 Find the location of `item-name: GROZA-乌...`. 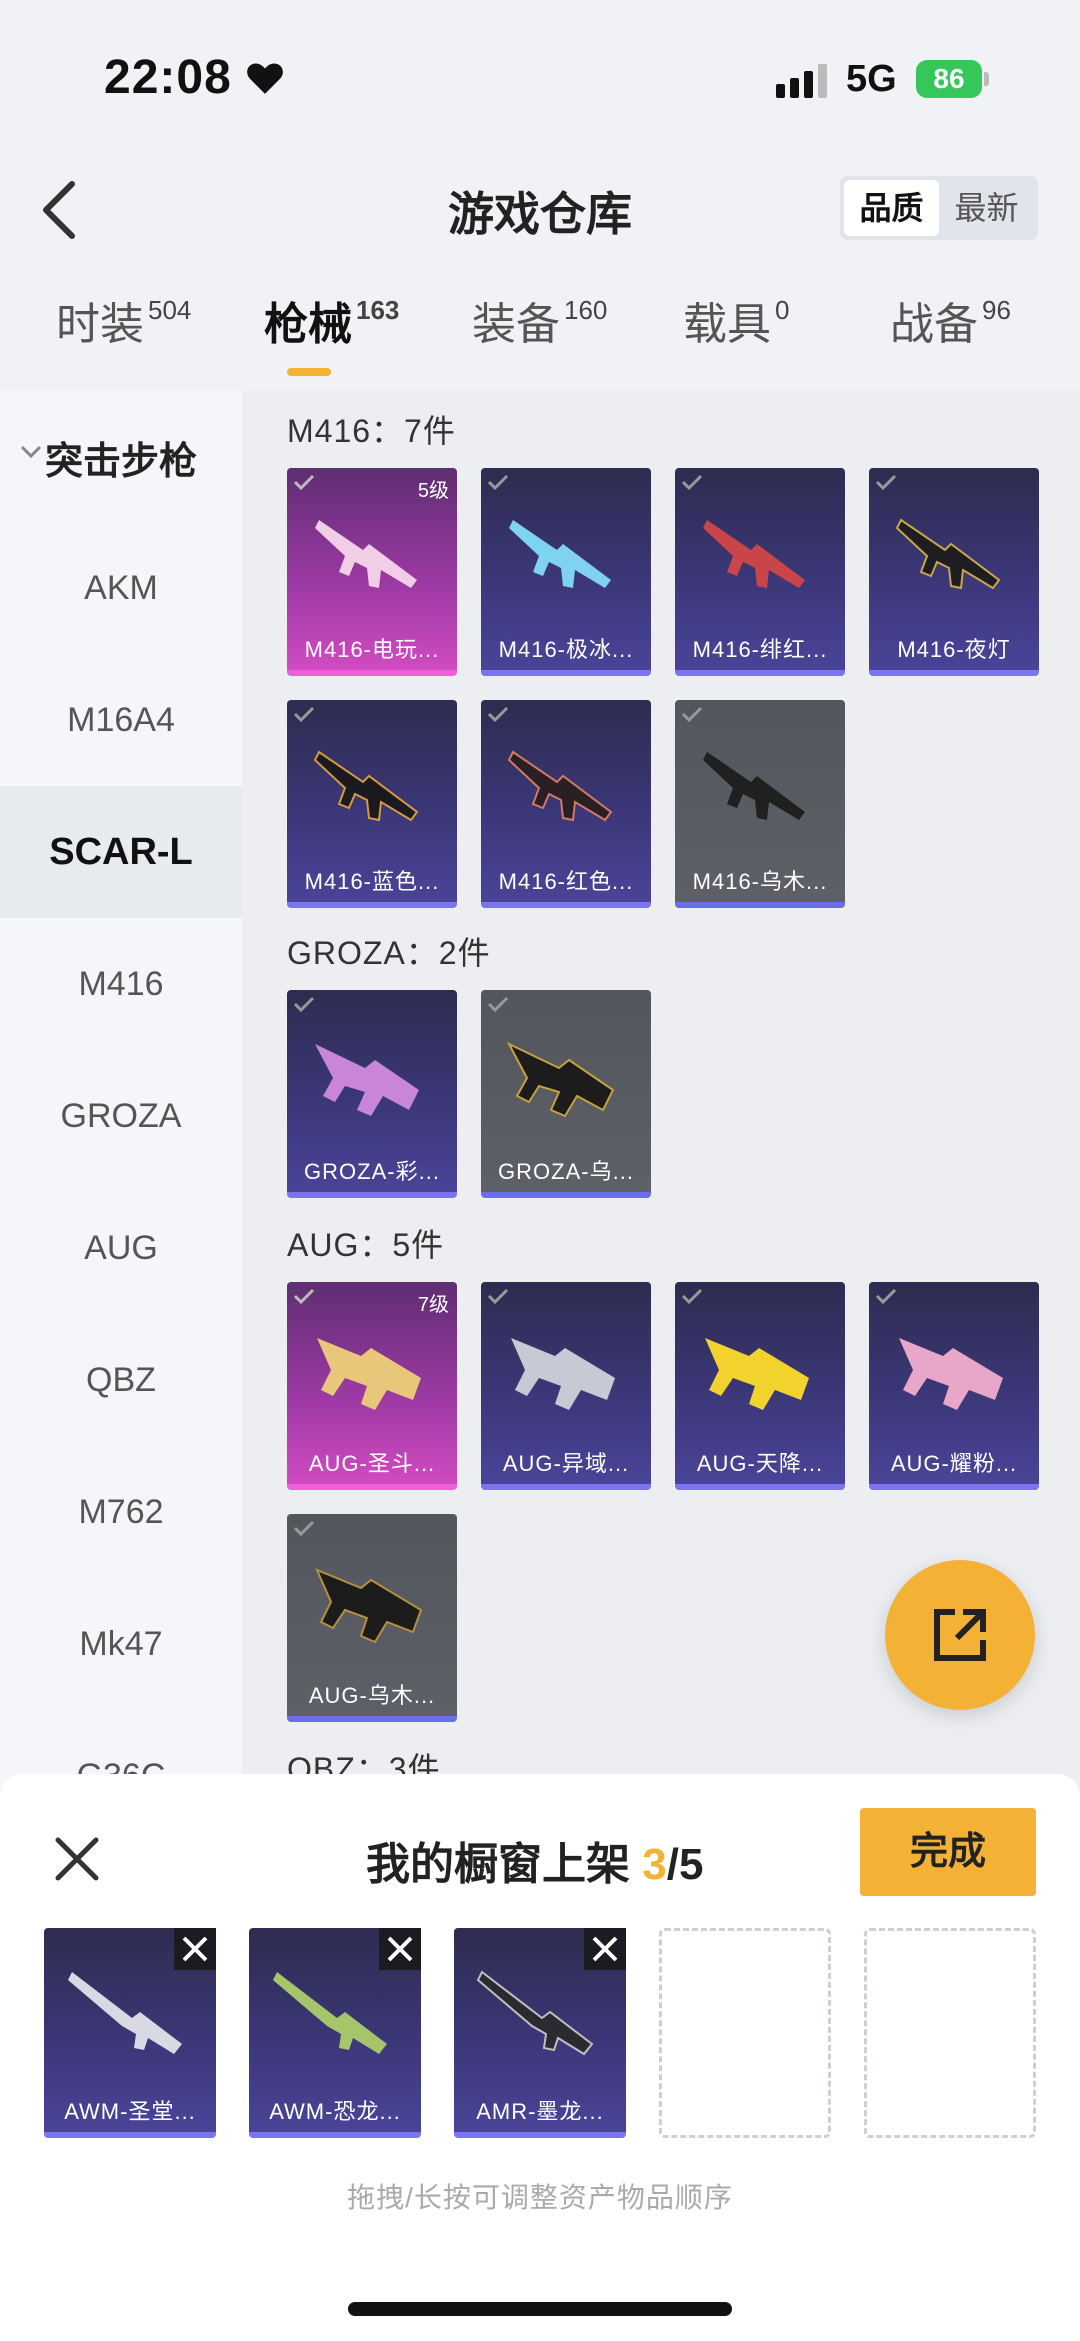

item-name: GROZA-乌... is located at coordinates (566, 1171).